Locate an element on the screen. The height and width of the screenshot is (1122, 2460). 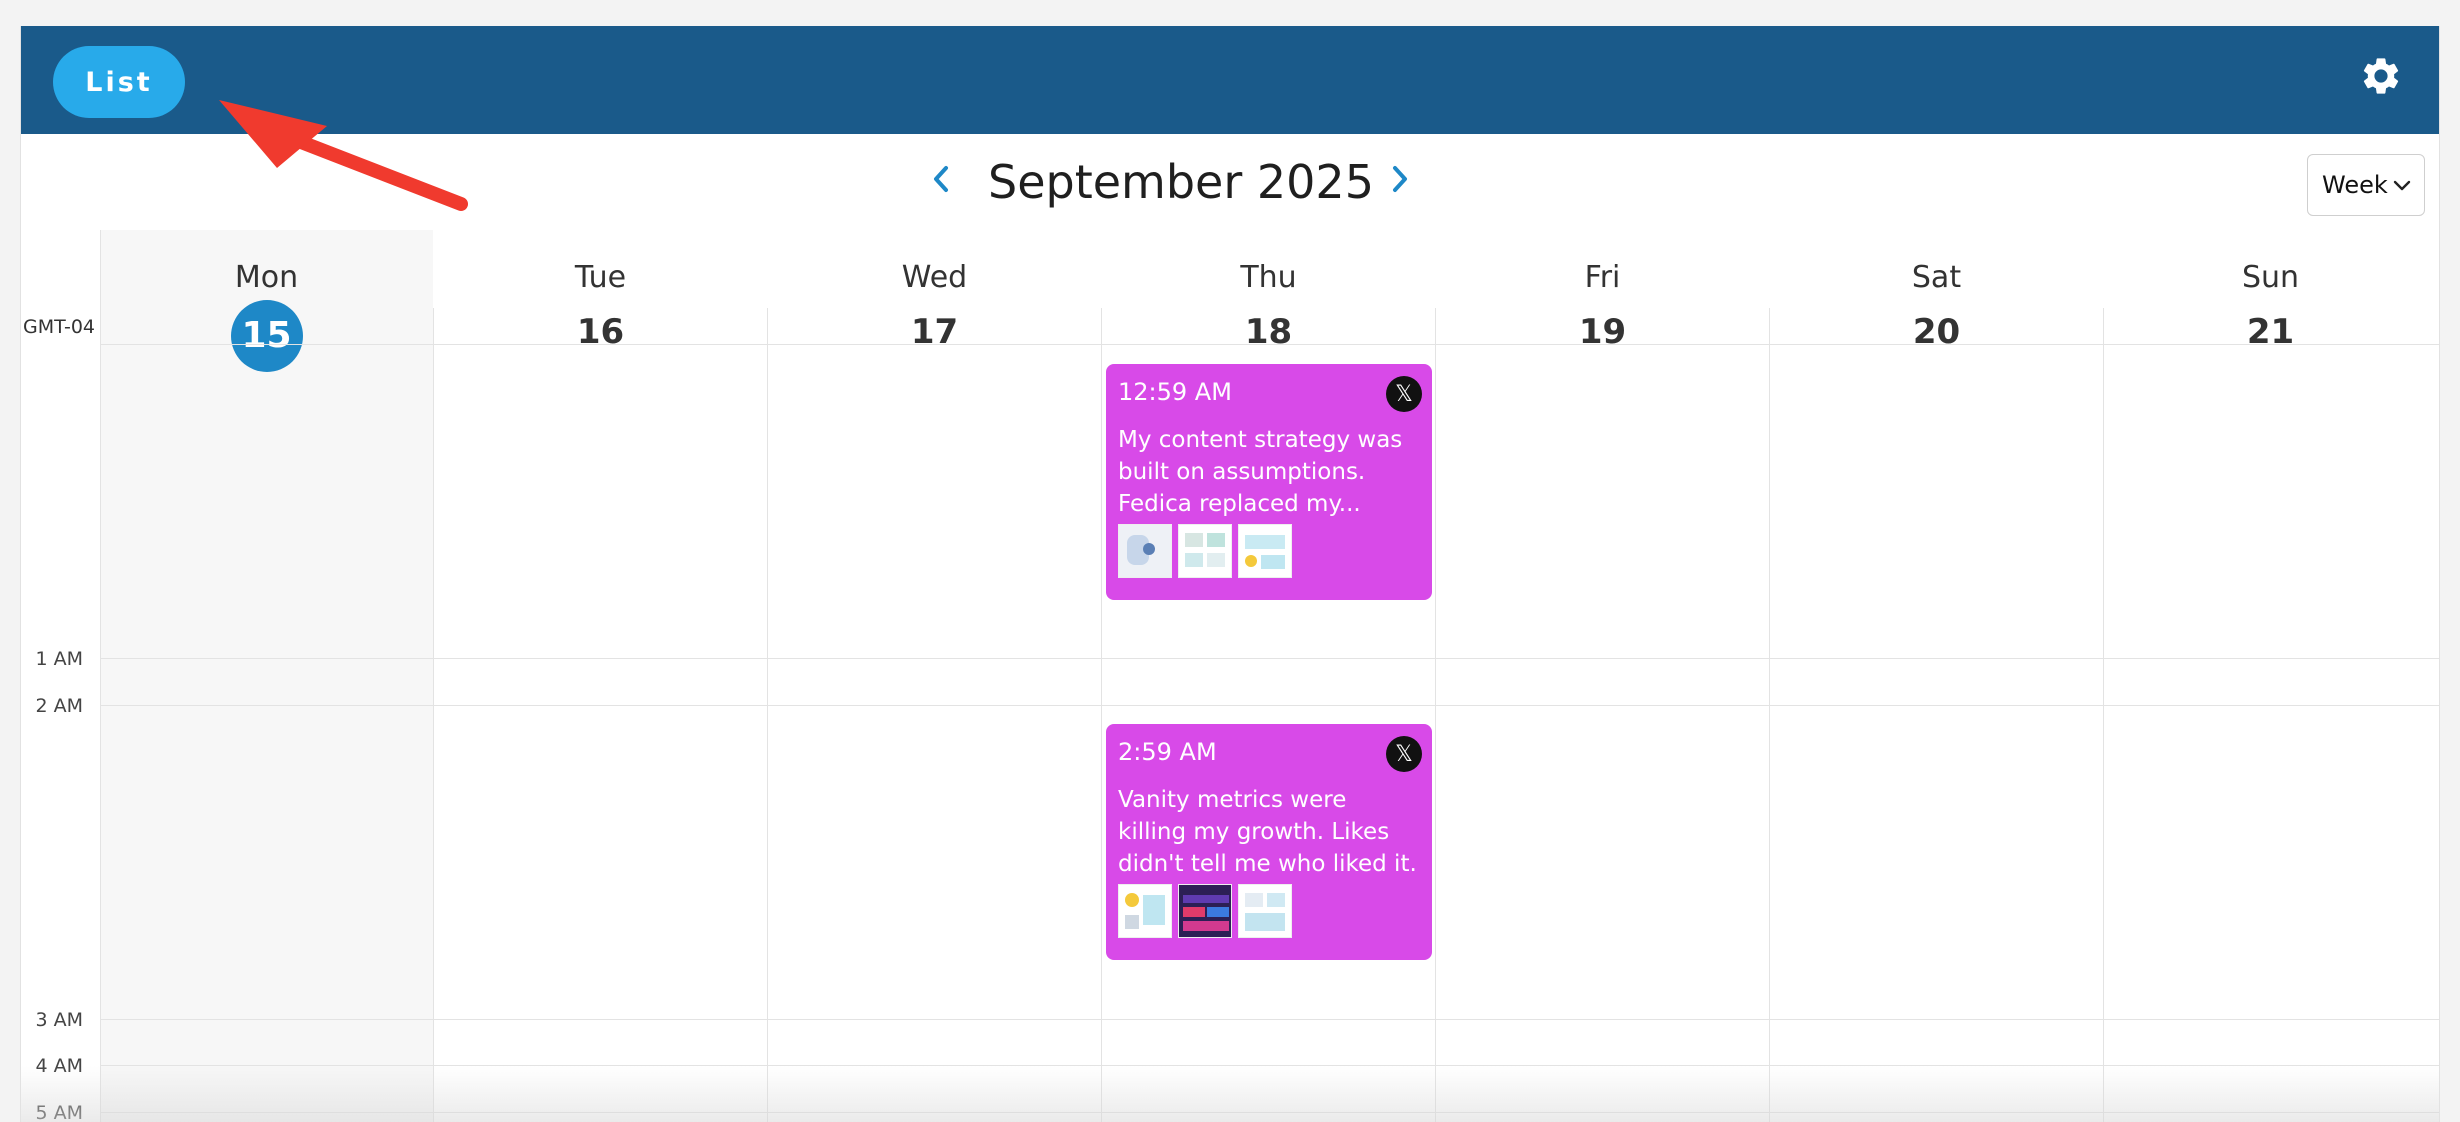
day-header-mon: Mon 15 is located at coordinates (266, 301).